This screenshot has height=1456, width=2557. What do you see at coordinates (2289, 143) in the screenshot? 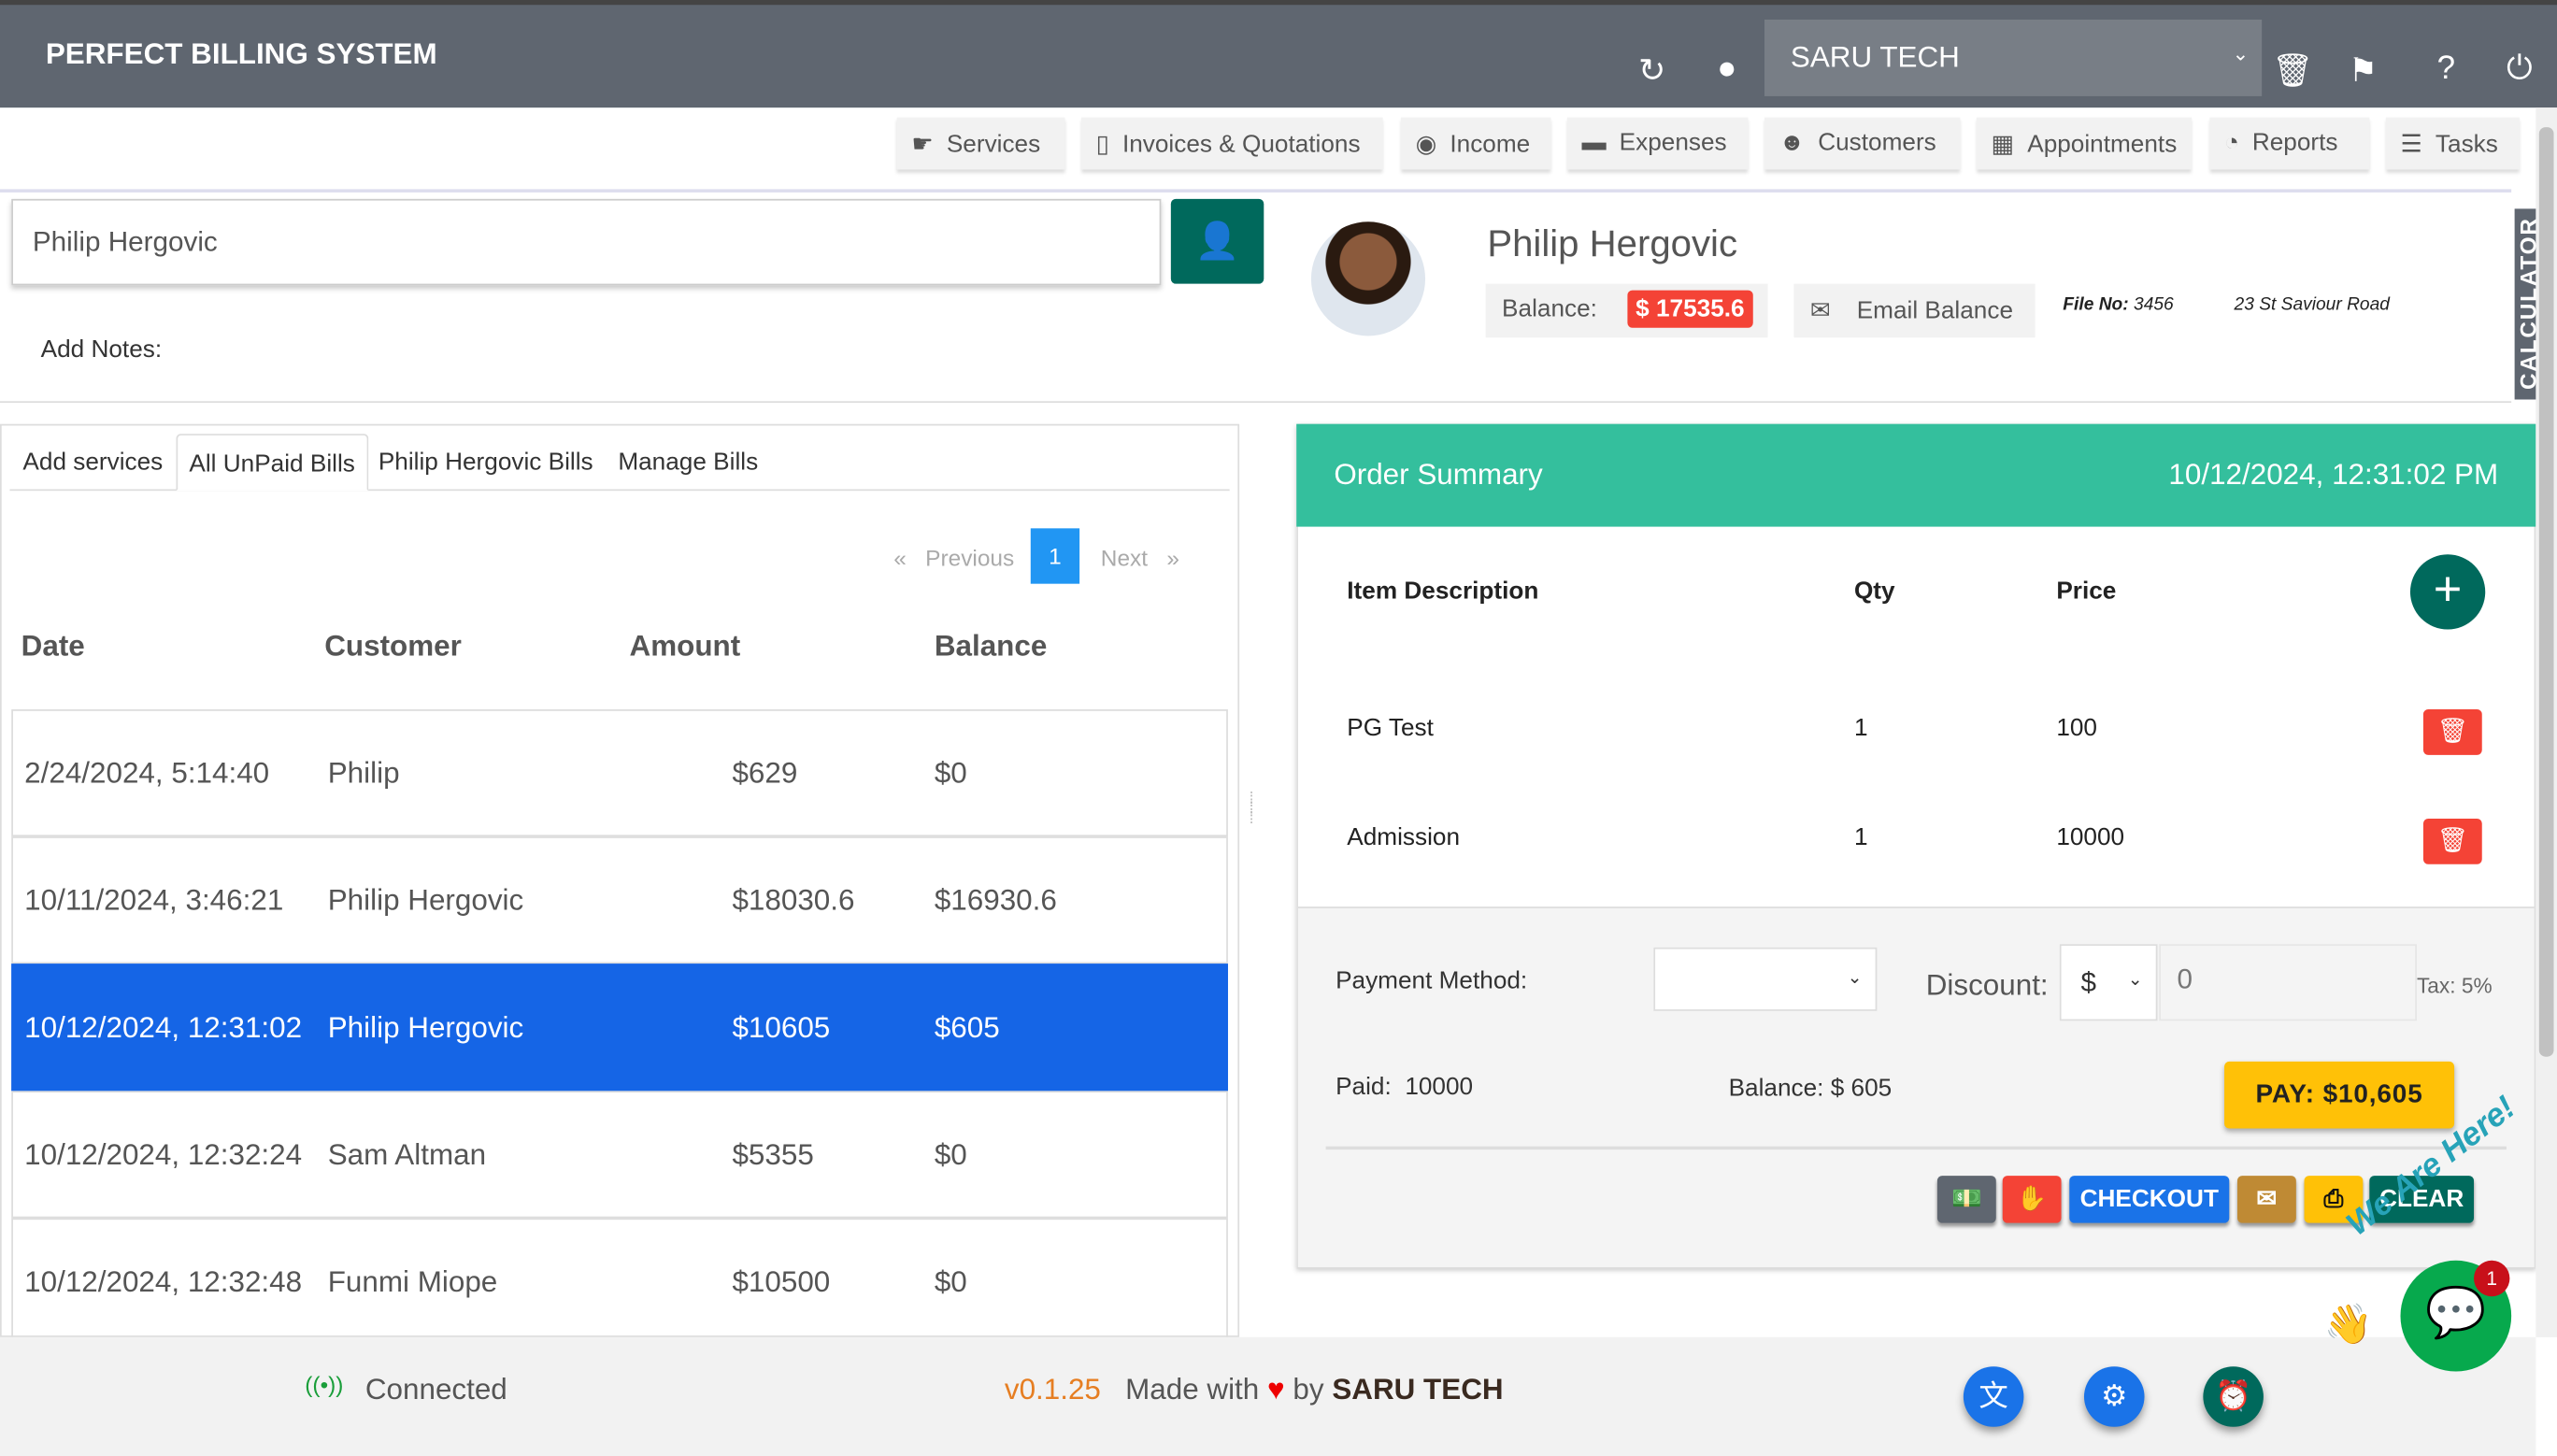
I see `nav-reports: ◔ Reports` at bounding box center [2289, 143].